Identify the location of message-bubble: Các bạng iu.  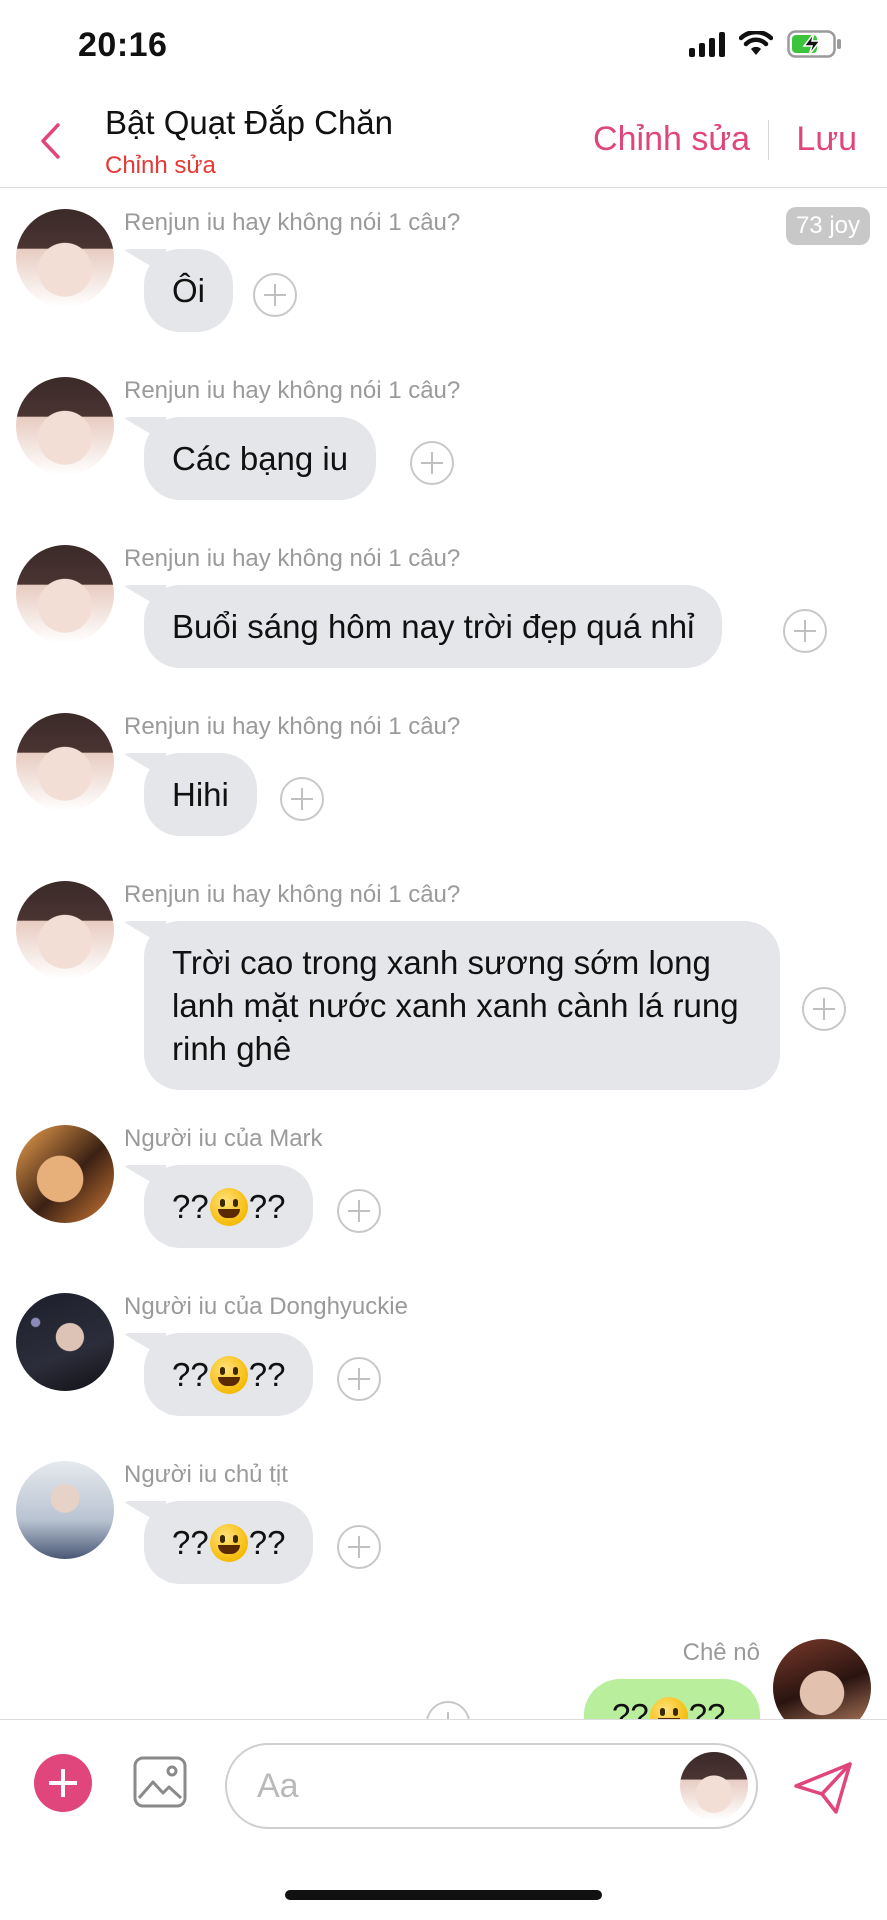
(260, 458).